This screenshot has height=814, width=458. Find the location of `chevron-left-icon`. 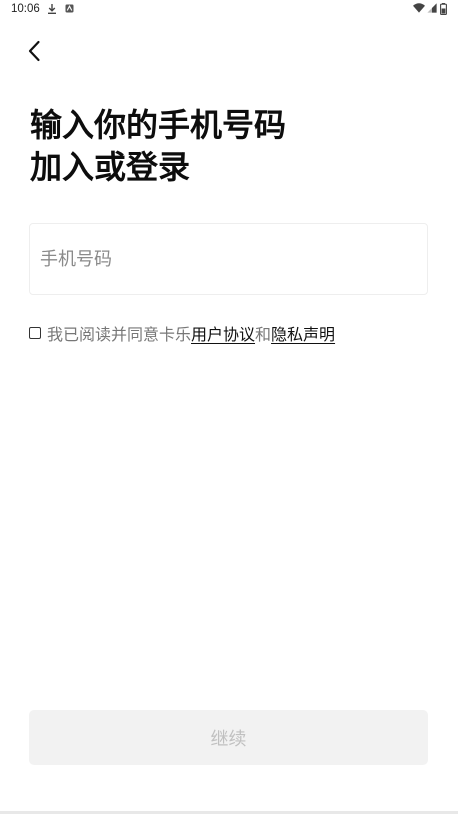

chevron-left-icon is located at coordinates (34, 51).